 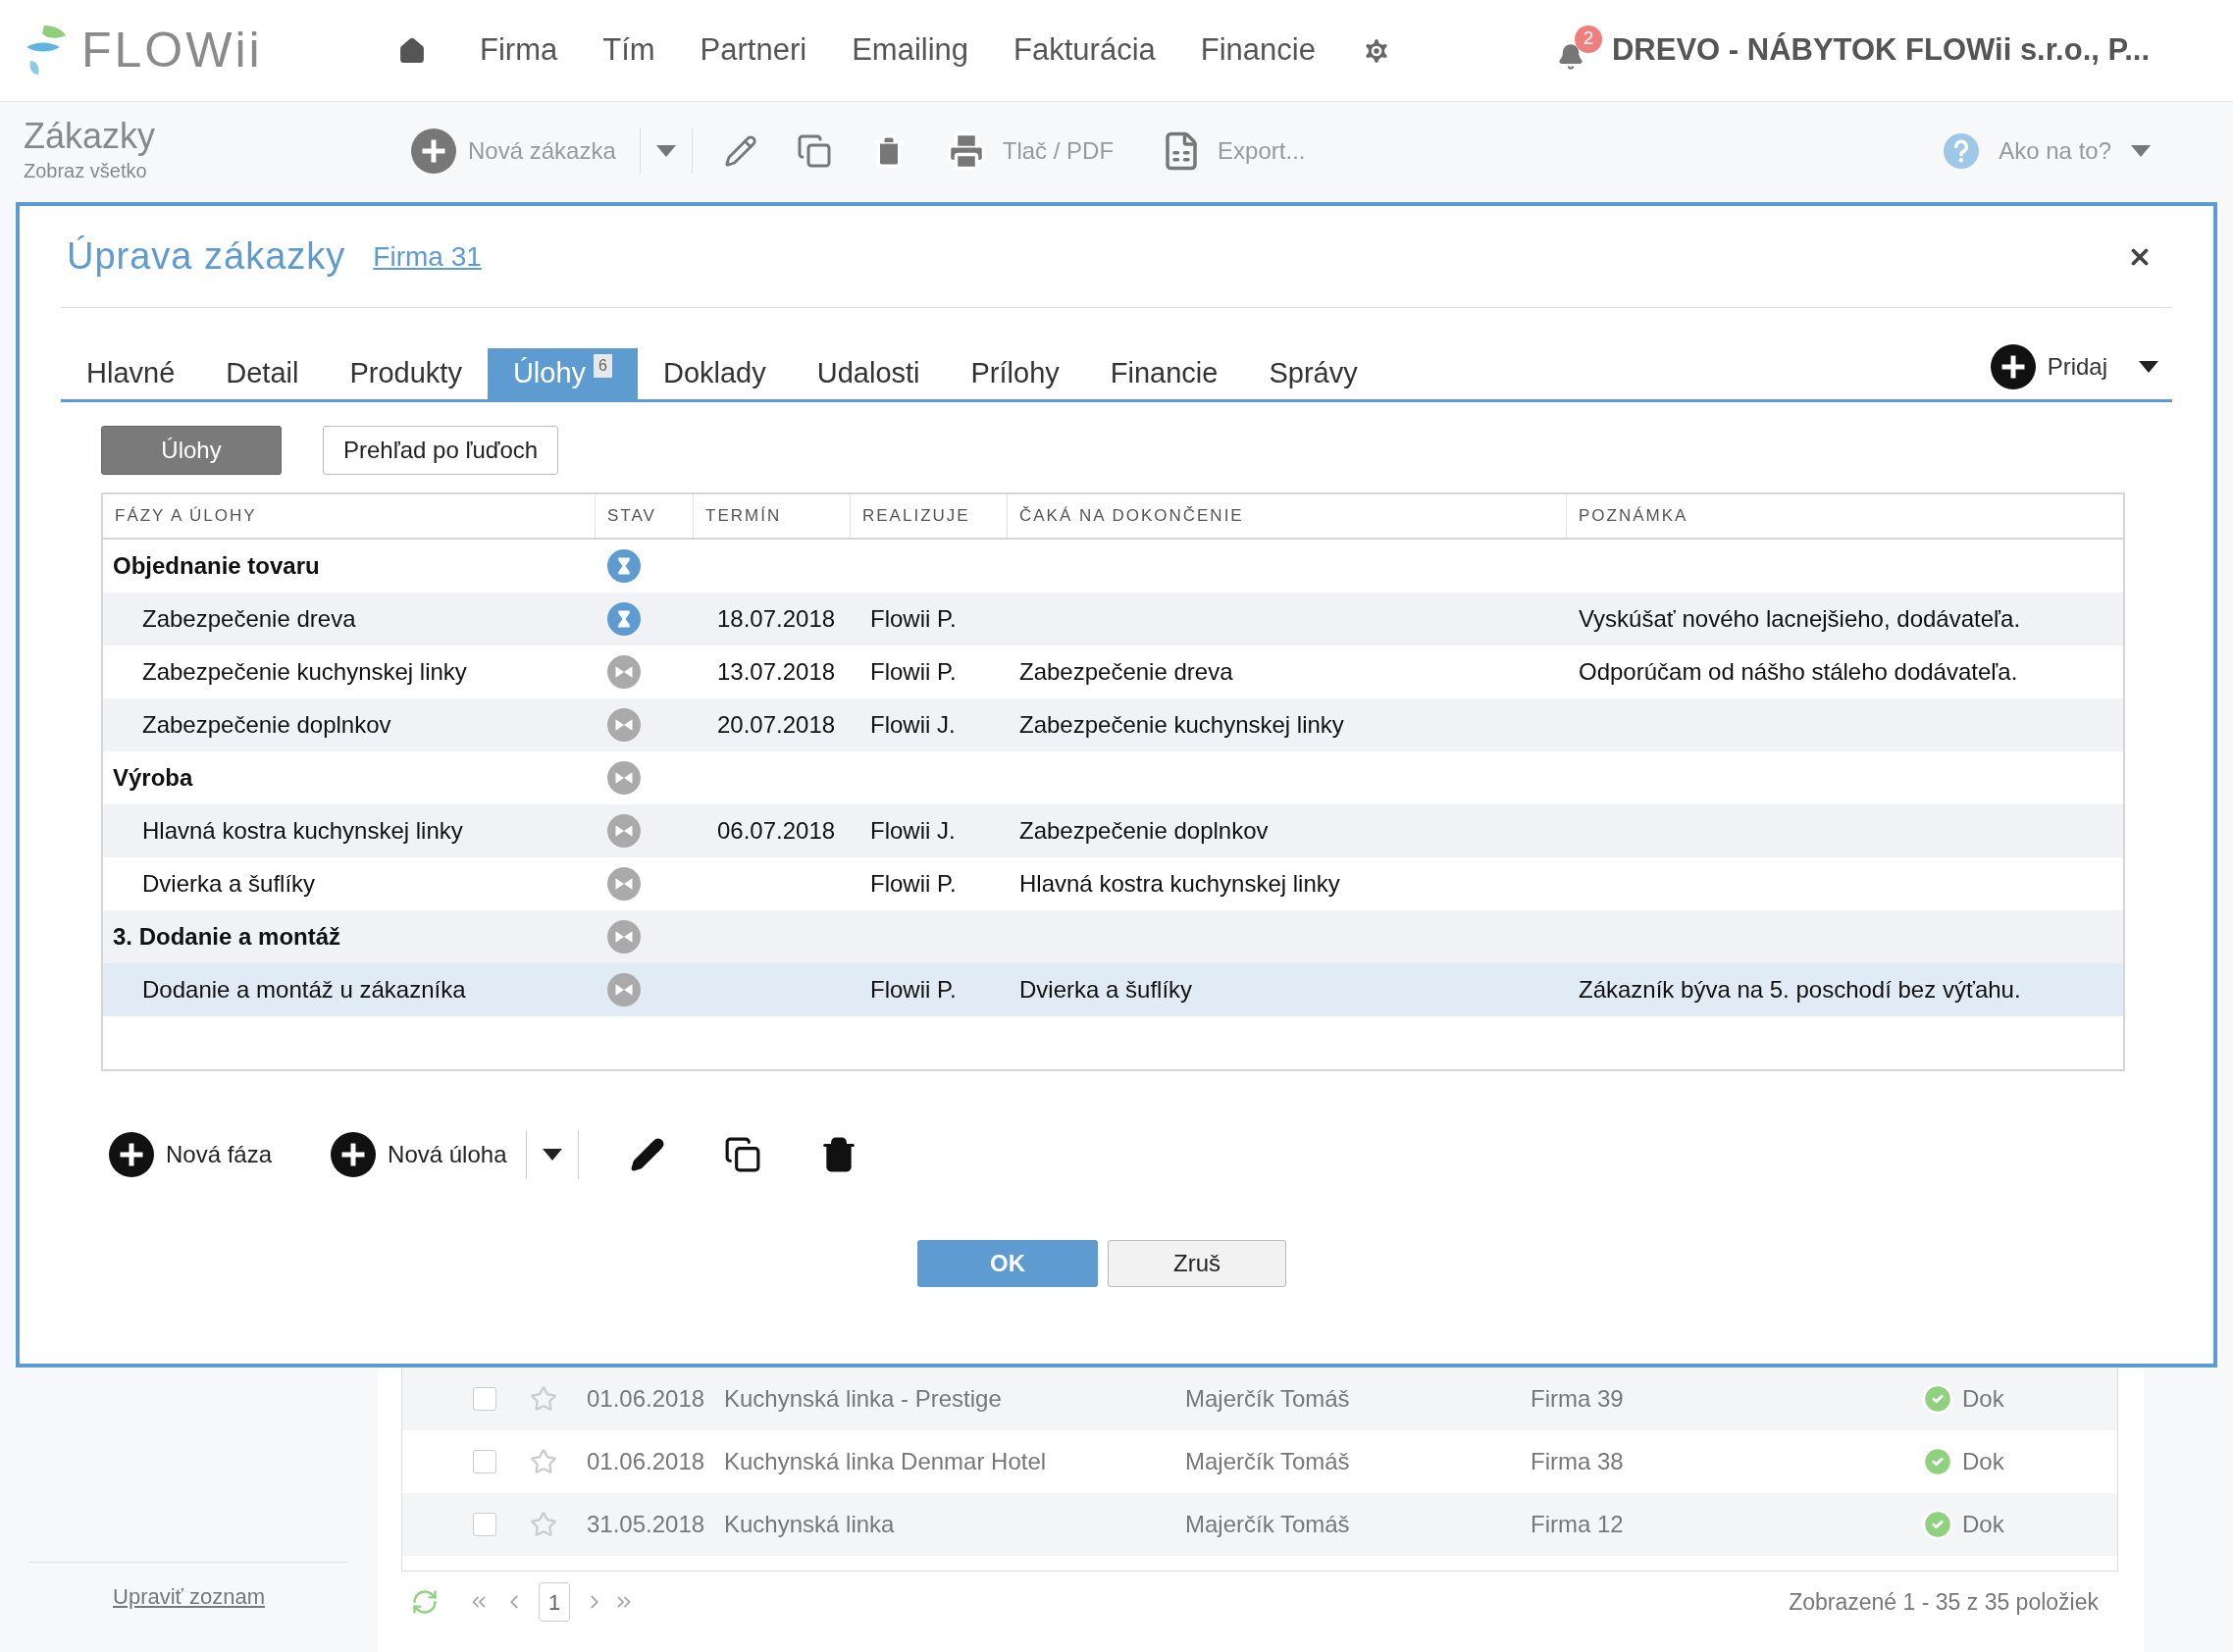 I want to click on tab: Úlohy 6, so click(x=562, y=373).